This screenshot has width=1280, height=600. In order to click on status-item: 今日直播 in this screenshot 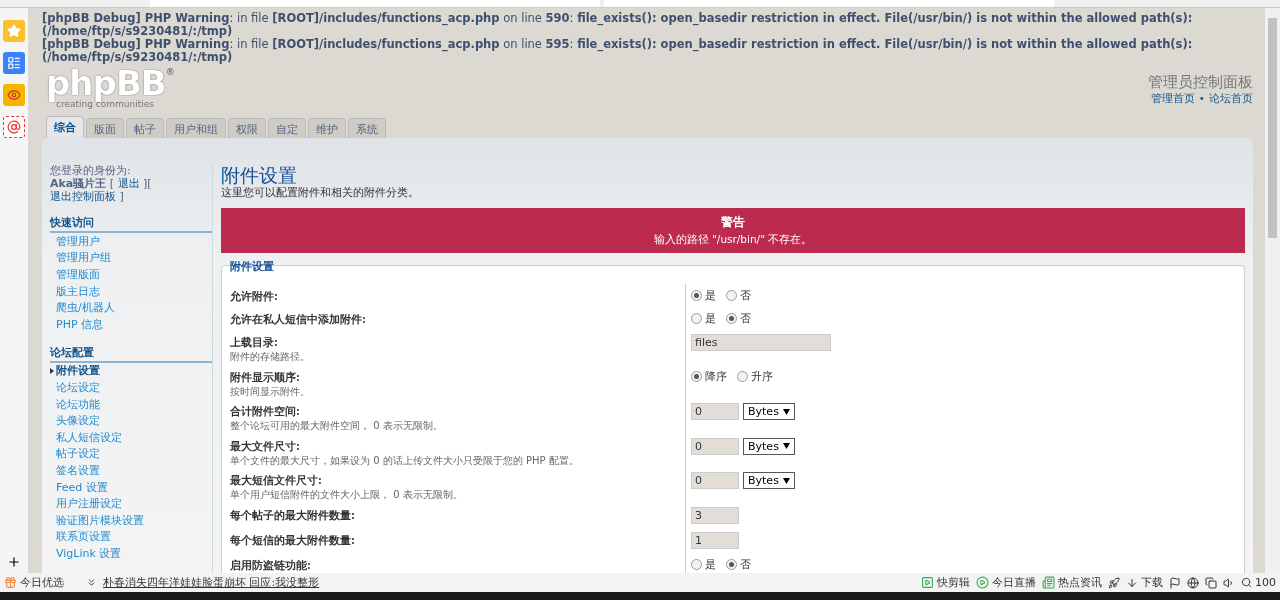, I will do `click(1014, 582)`.